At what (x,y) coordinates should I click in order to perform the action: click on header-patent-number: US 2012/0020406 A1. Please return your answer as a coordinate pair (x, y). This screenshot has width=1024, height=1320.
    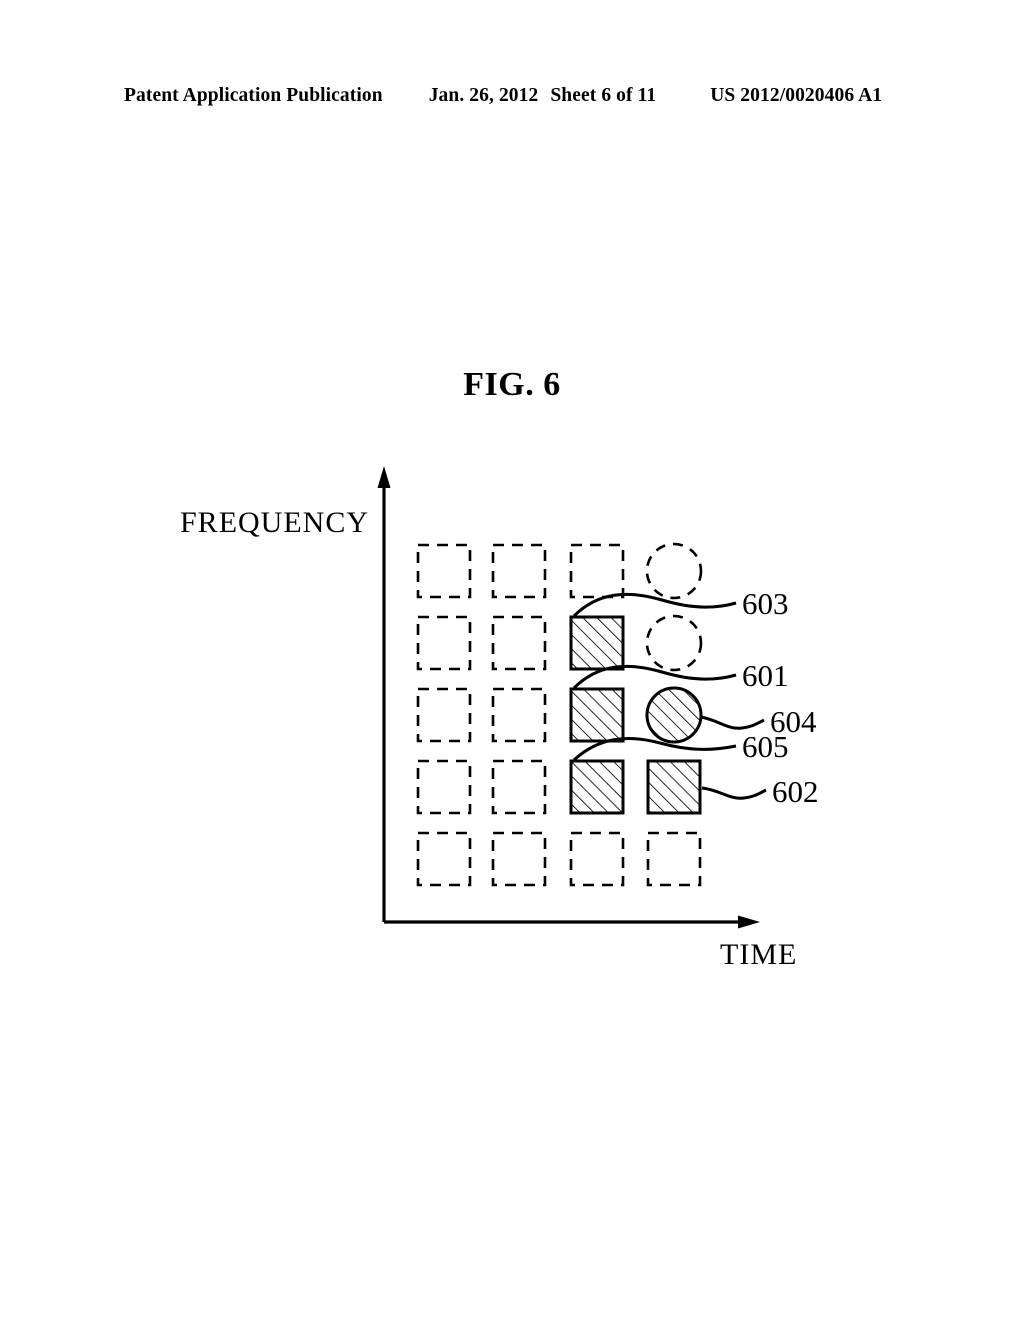
    Looking at the image, I should click on (796, 95).